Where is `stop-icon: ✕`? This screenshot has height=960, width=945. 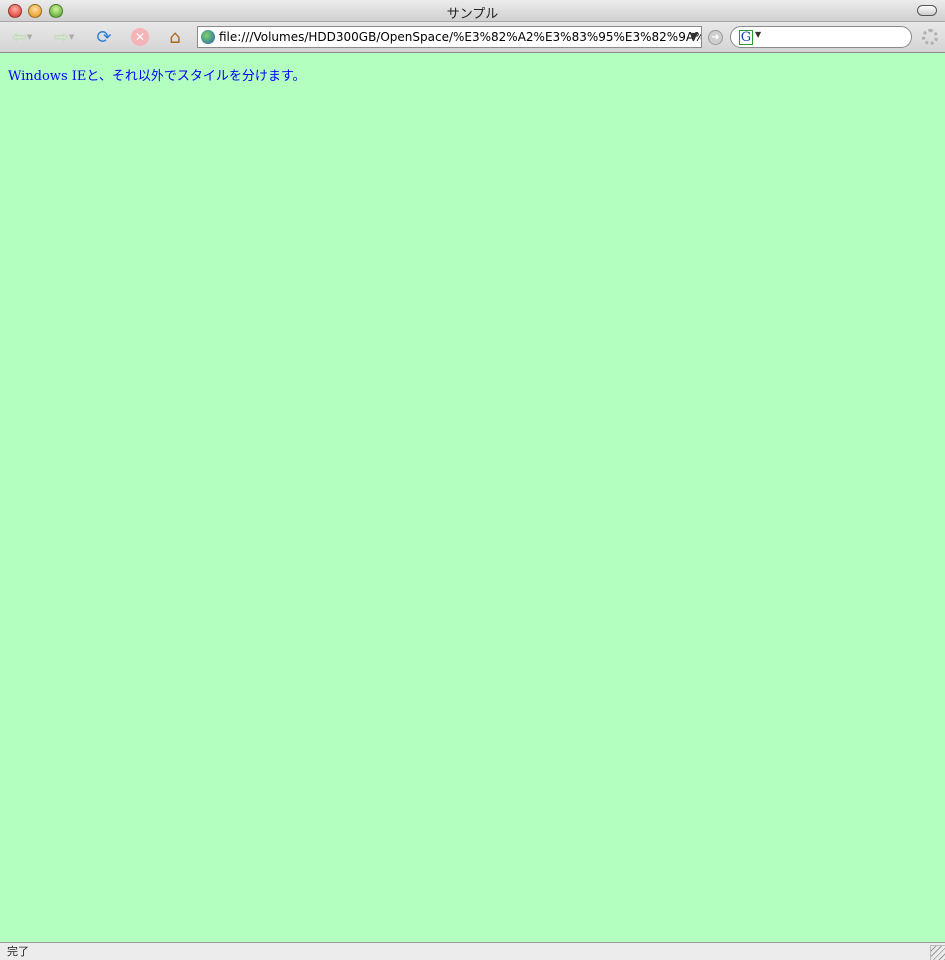
stop-icon: ✕ is located at coordinates (140, 37).